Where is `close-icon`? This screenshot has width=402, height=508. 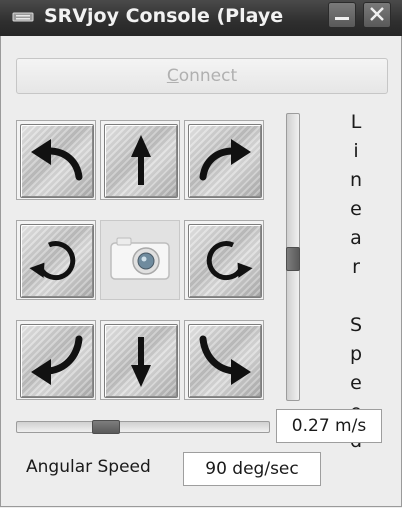
close-icon is located at coordinates (377, 14).